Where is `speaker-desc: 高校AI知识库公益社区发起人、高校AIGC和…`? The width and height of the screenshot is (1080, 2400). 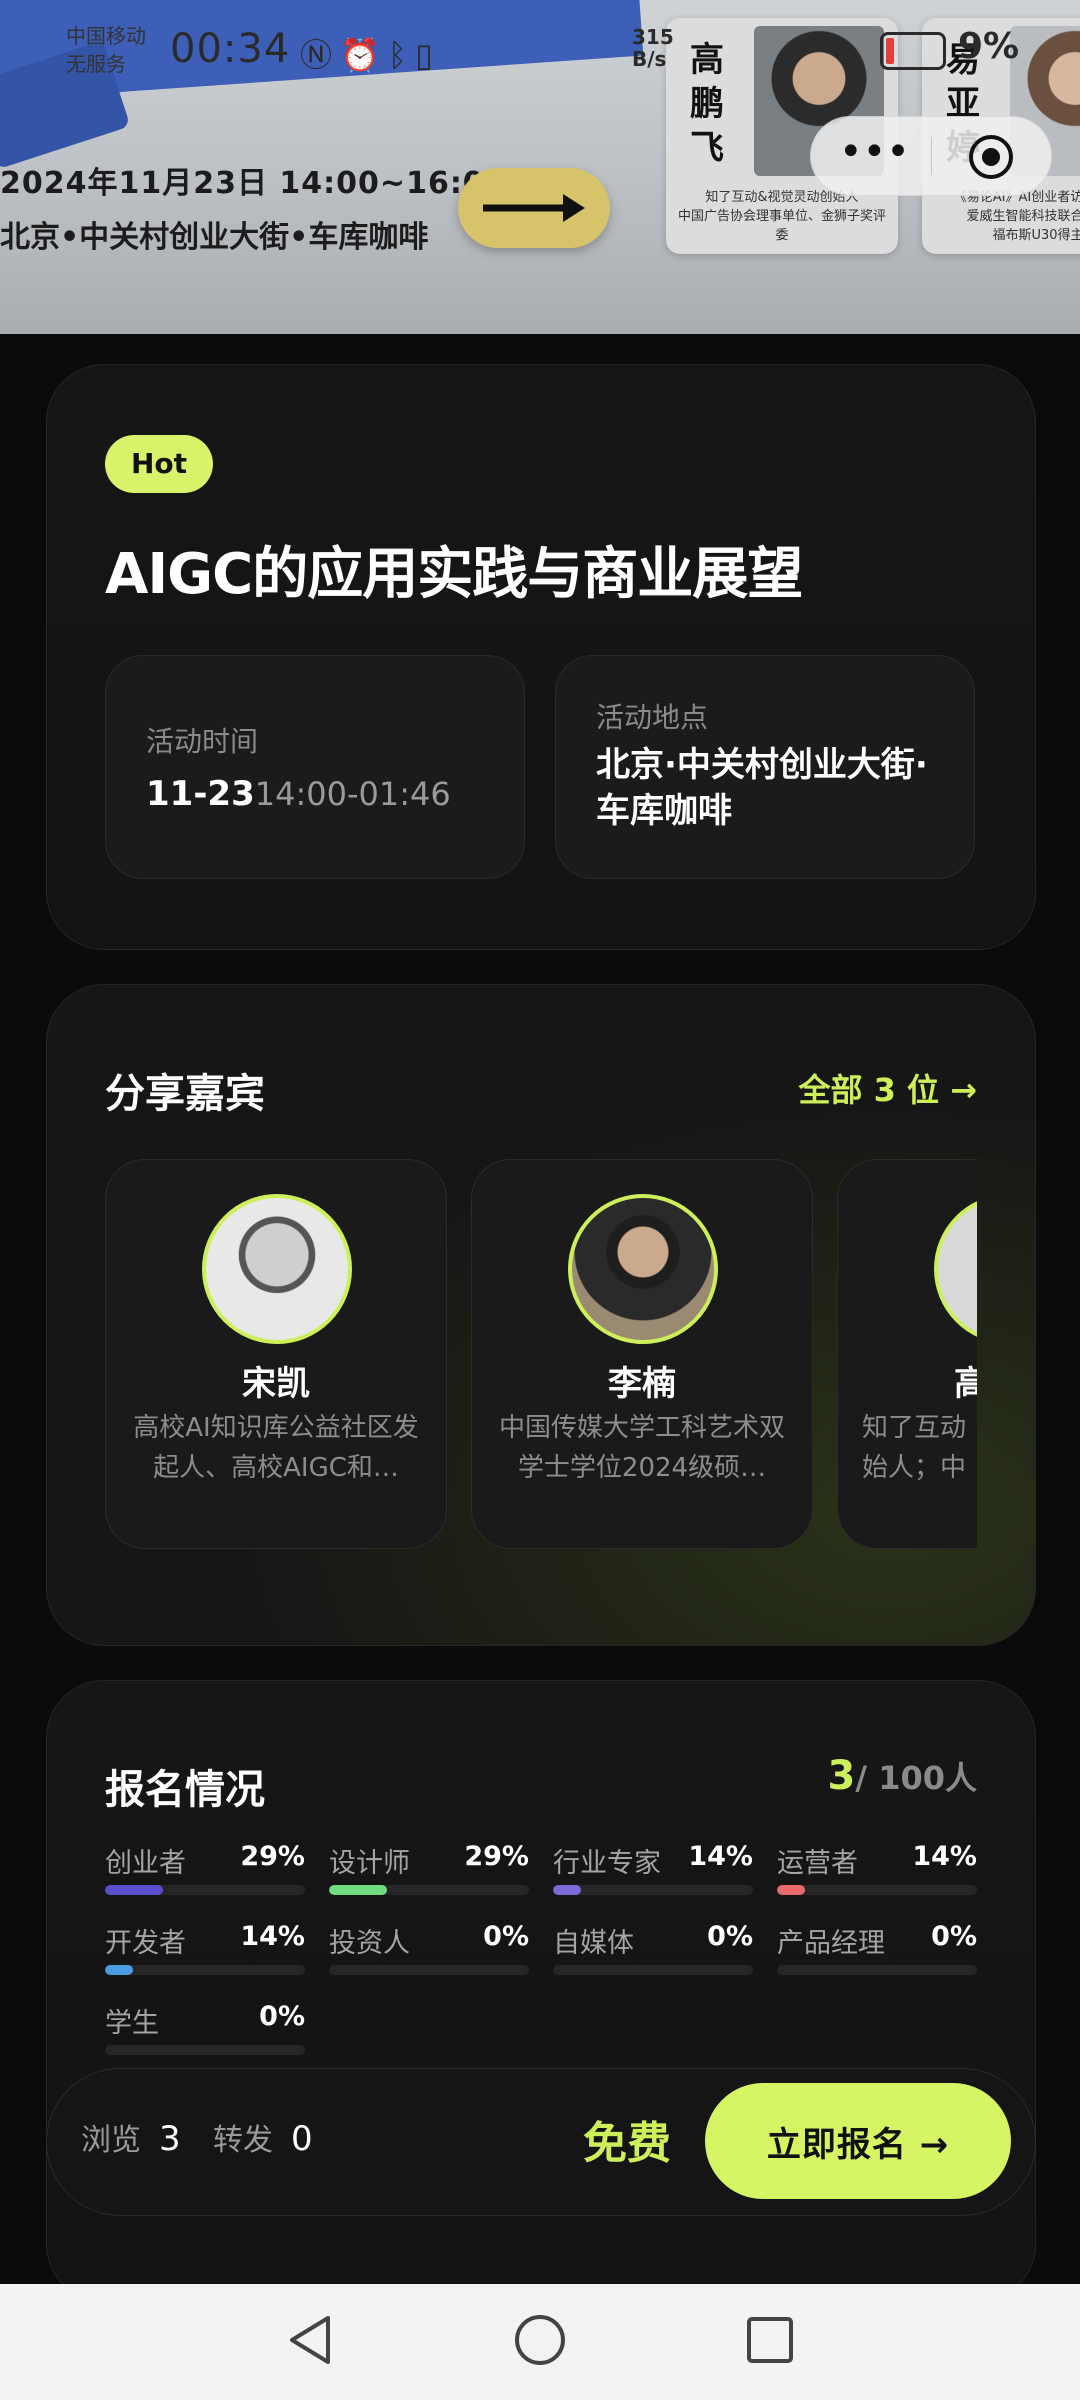 speaker-desc: 高校AI知识库公益社区发起人、高校AIGC和… is located at coordinates (276, 1448).